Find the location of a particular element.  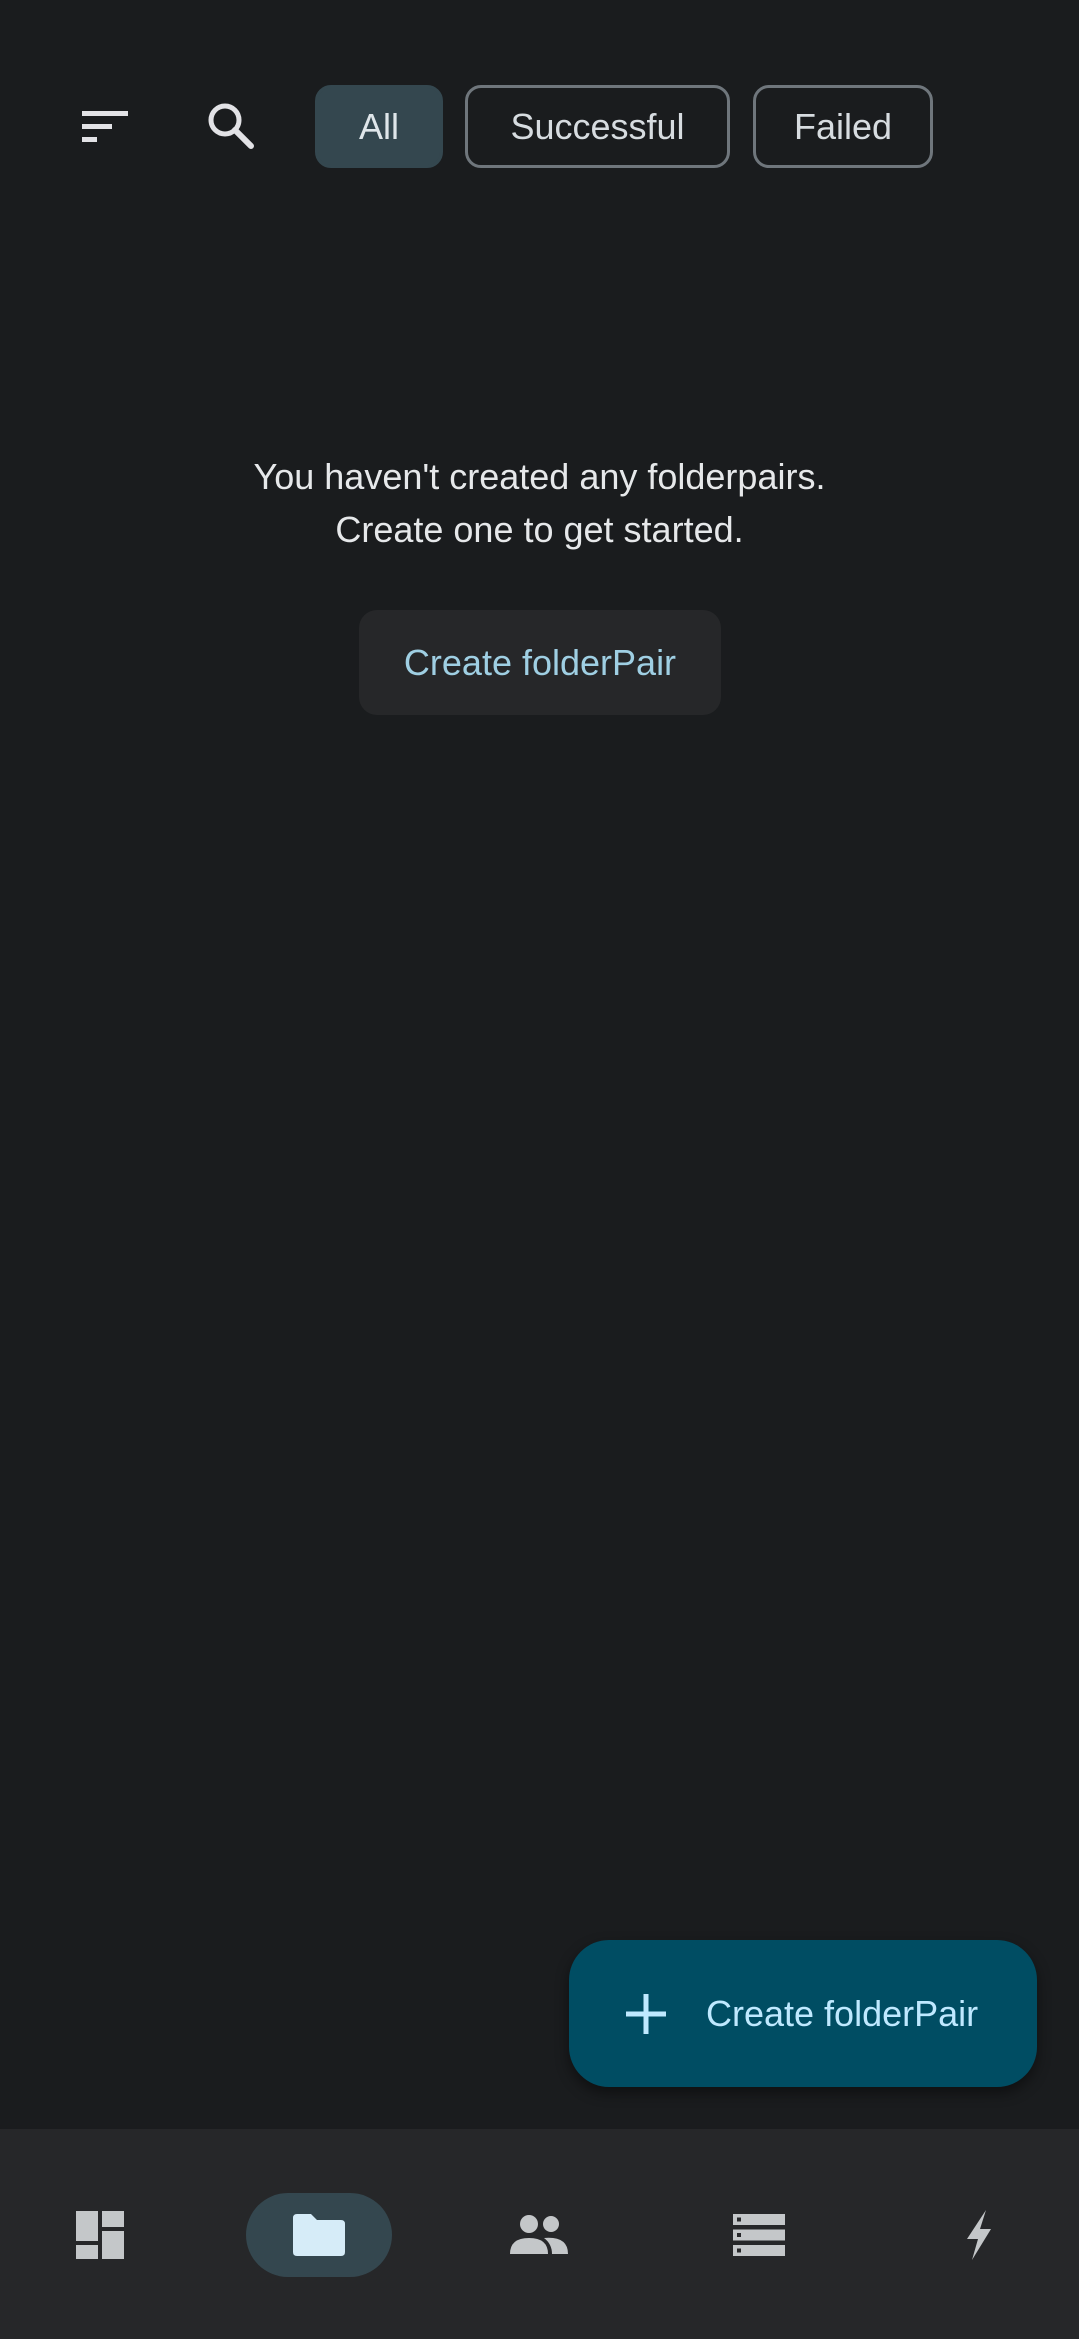

fab-label: Create folderPair is located at coordinates (842, 2013).